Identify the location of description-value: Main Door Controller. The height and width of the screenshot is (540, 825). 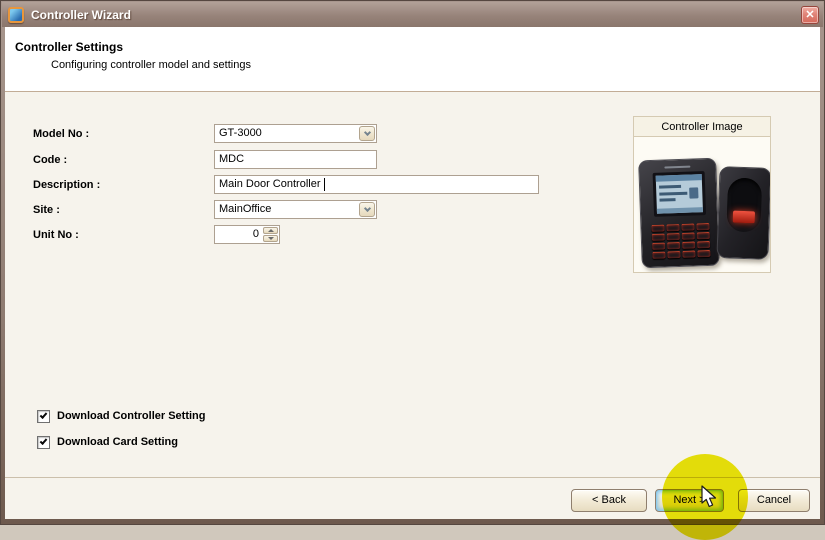
(270, 184).